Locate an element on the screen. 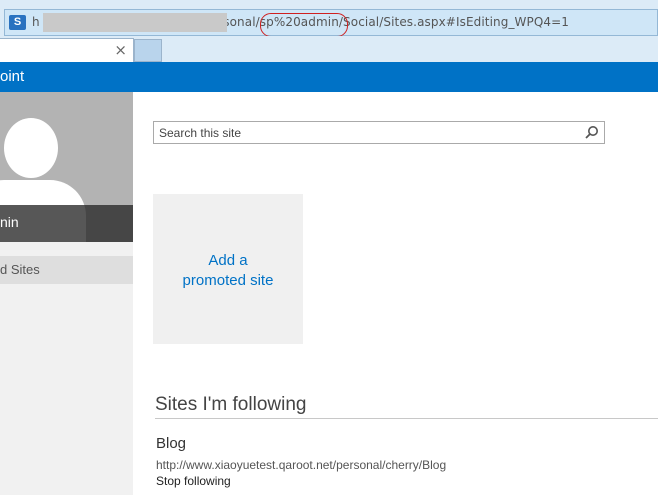 This screenshot has width=658, height=495. url-prefix: h is located at coordinates (36, 22).